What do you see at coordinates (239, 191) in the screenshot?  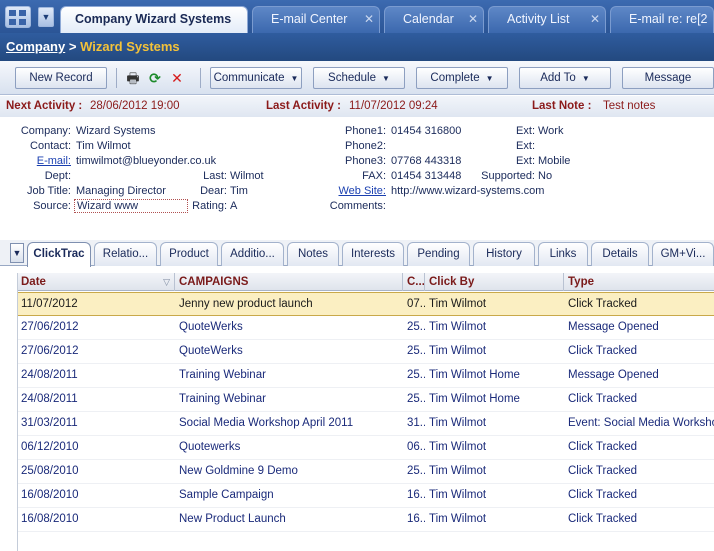 I see `dear-value: Tim` at bounding box center [239, 191].